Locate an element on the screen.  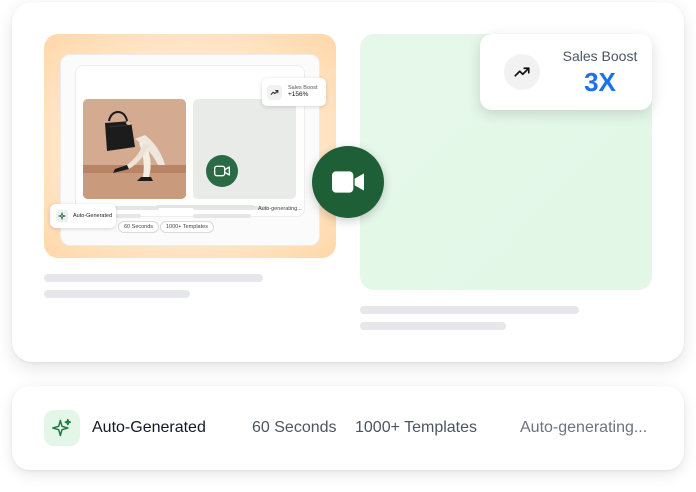
mini-sales-boost-badge: Sales Boost +156% is located at coordinates (294, 92).